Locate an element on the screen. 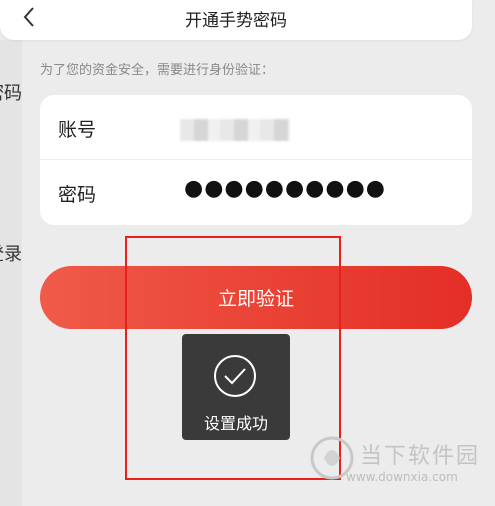  account-label: 账号 is located at coordinates (77, 130).